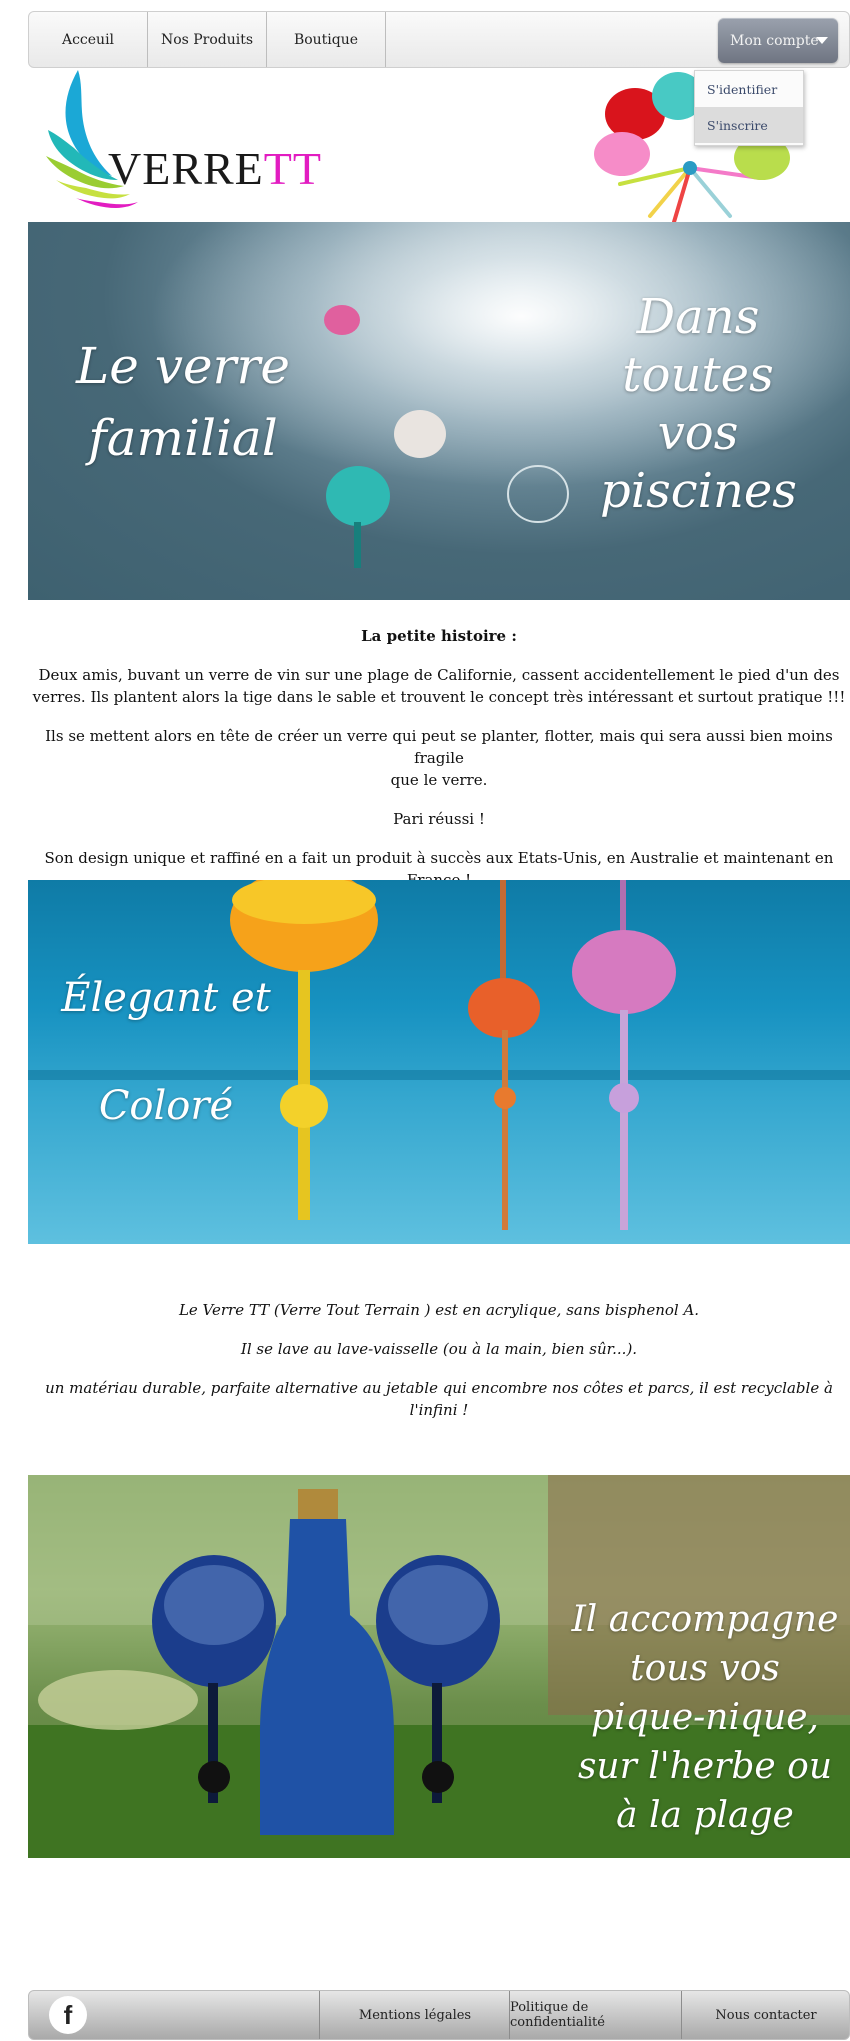 This screenshot has width=850, height=2041. Describe the element at coordinates (439, 39) in the screenshot. I see `top-navigation: Acceuil Nos Produits Boutique Mon compte` at that location.